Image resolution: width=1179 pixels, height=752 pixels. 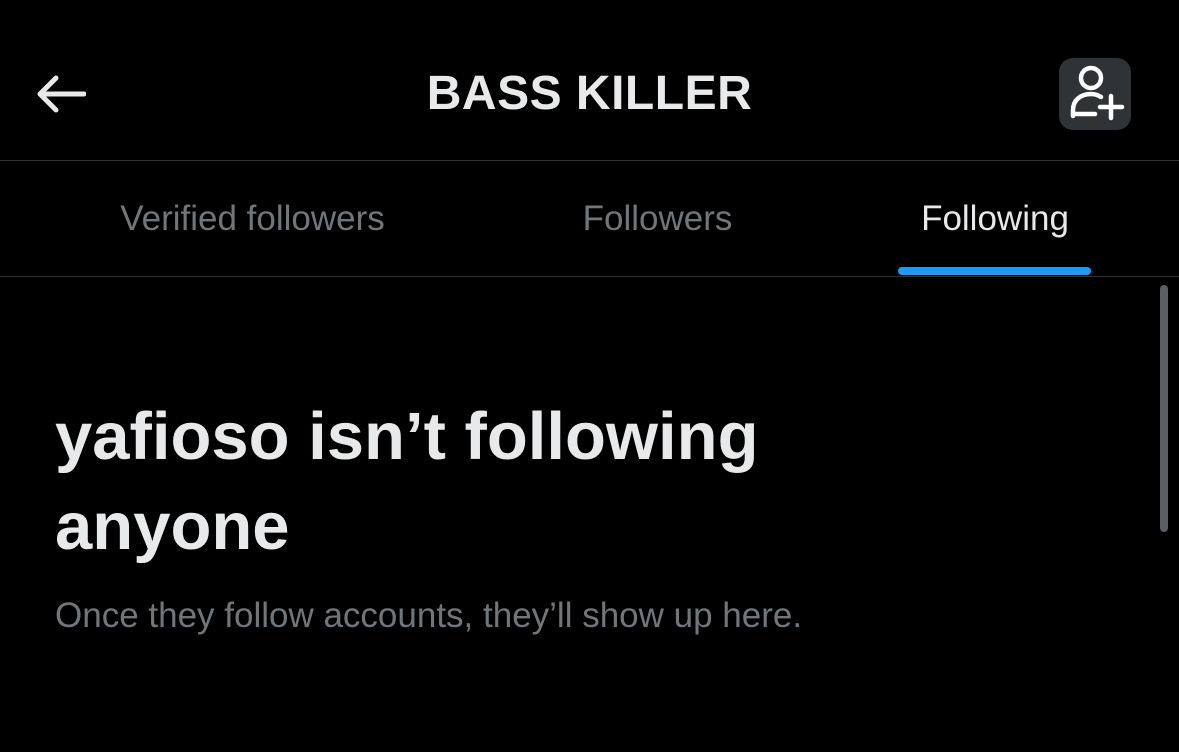 What do you see at coordinates (589, 276) in the screenshot?
I see `tabs-divider` at bounding box center [589, 276].